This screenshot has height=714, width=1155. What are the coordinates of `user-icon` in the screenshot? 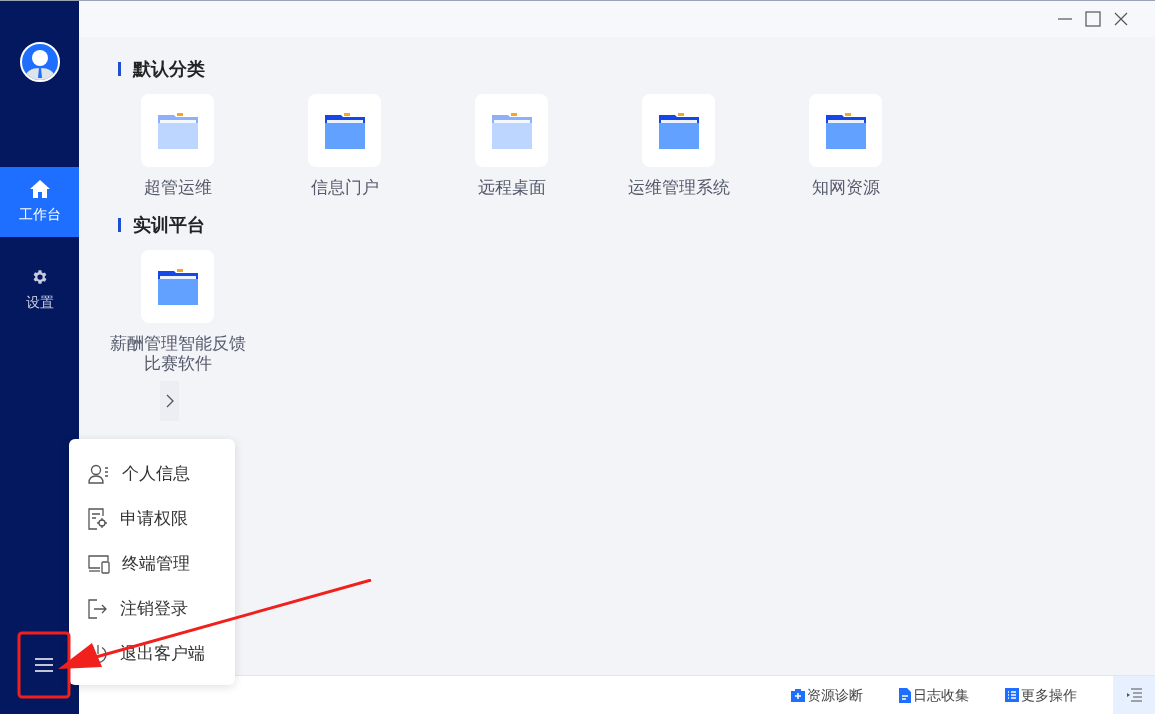 It's located at (99, 473).